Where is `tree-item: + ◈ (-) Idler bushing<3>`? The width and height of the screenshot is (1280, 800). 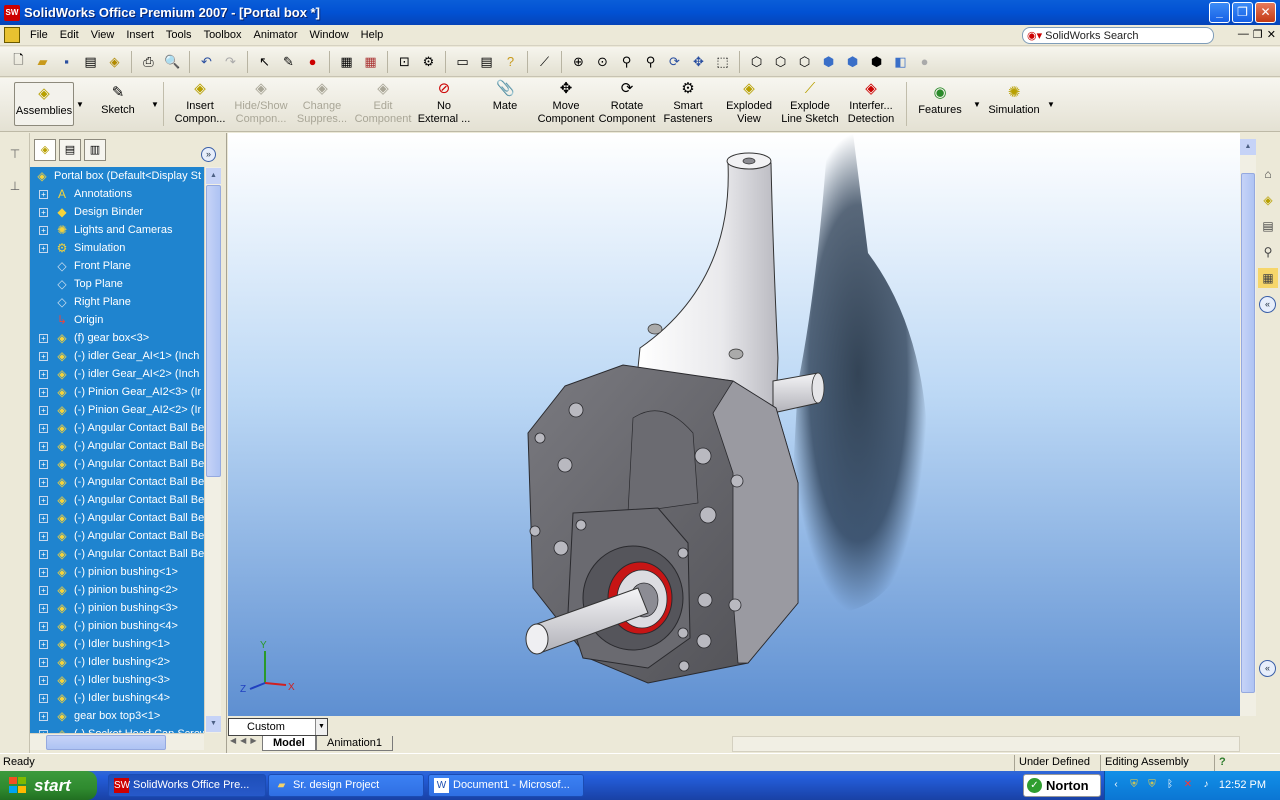
tree-item: + ◈ (-) Idler bushing<3> is located at coordinates (117, 680).